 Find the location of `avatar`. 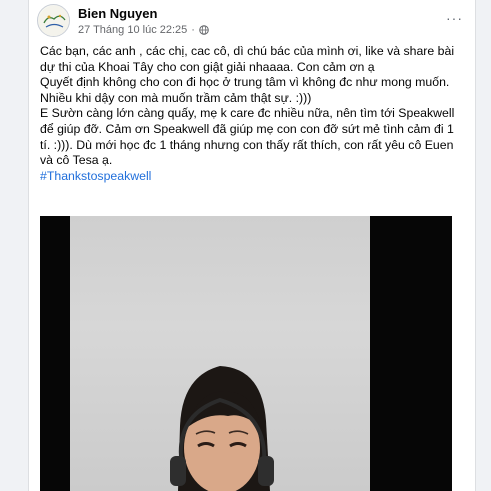

avatar is located at coordinates (53, 20).